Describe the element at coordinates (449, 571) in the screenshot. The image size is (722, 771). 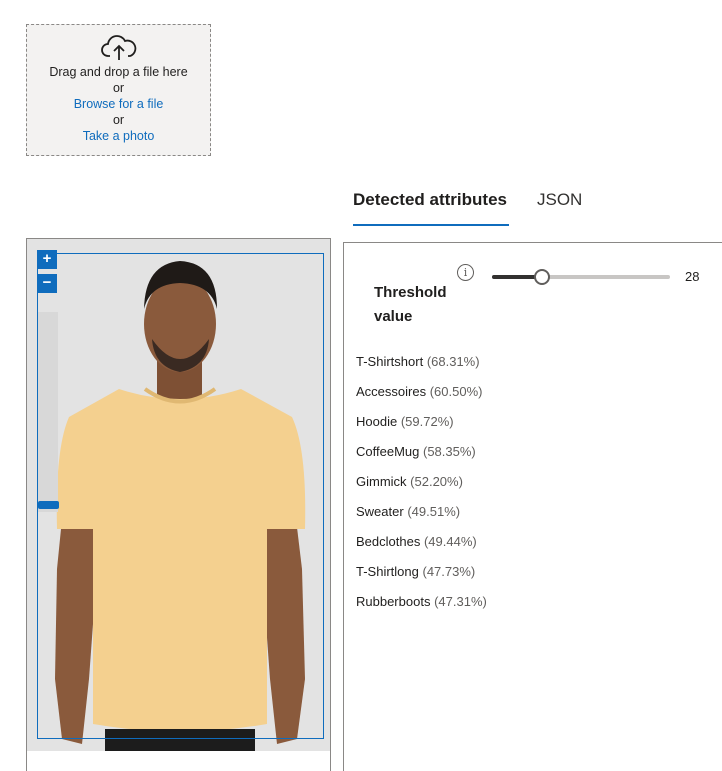
I see `attribute-score: (47.73%)` at that location.